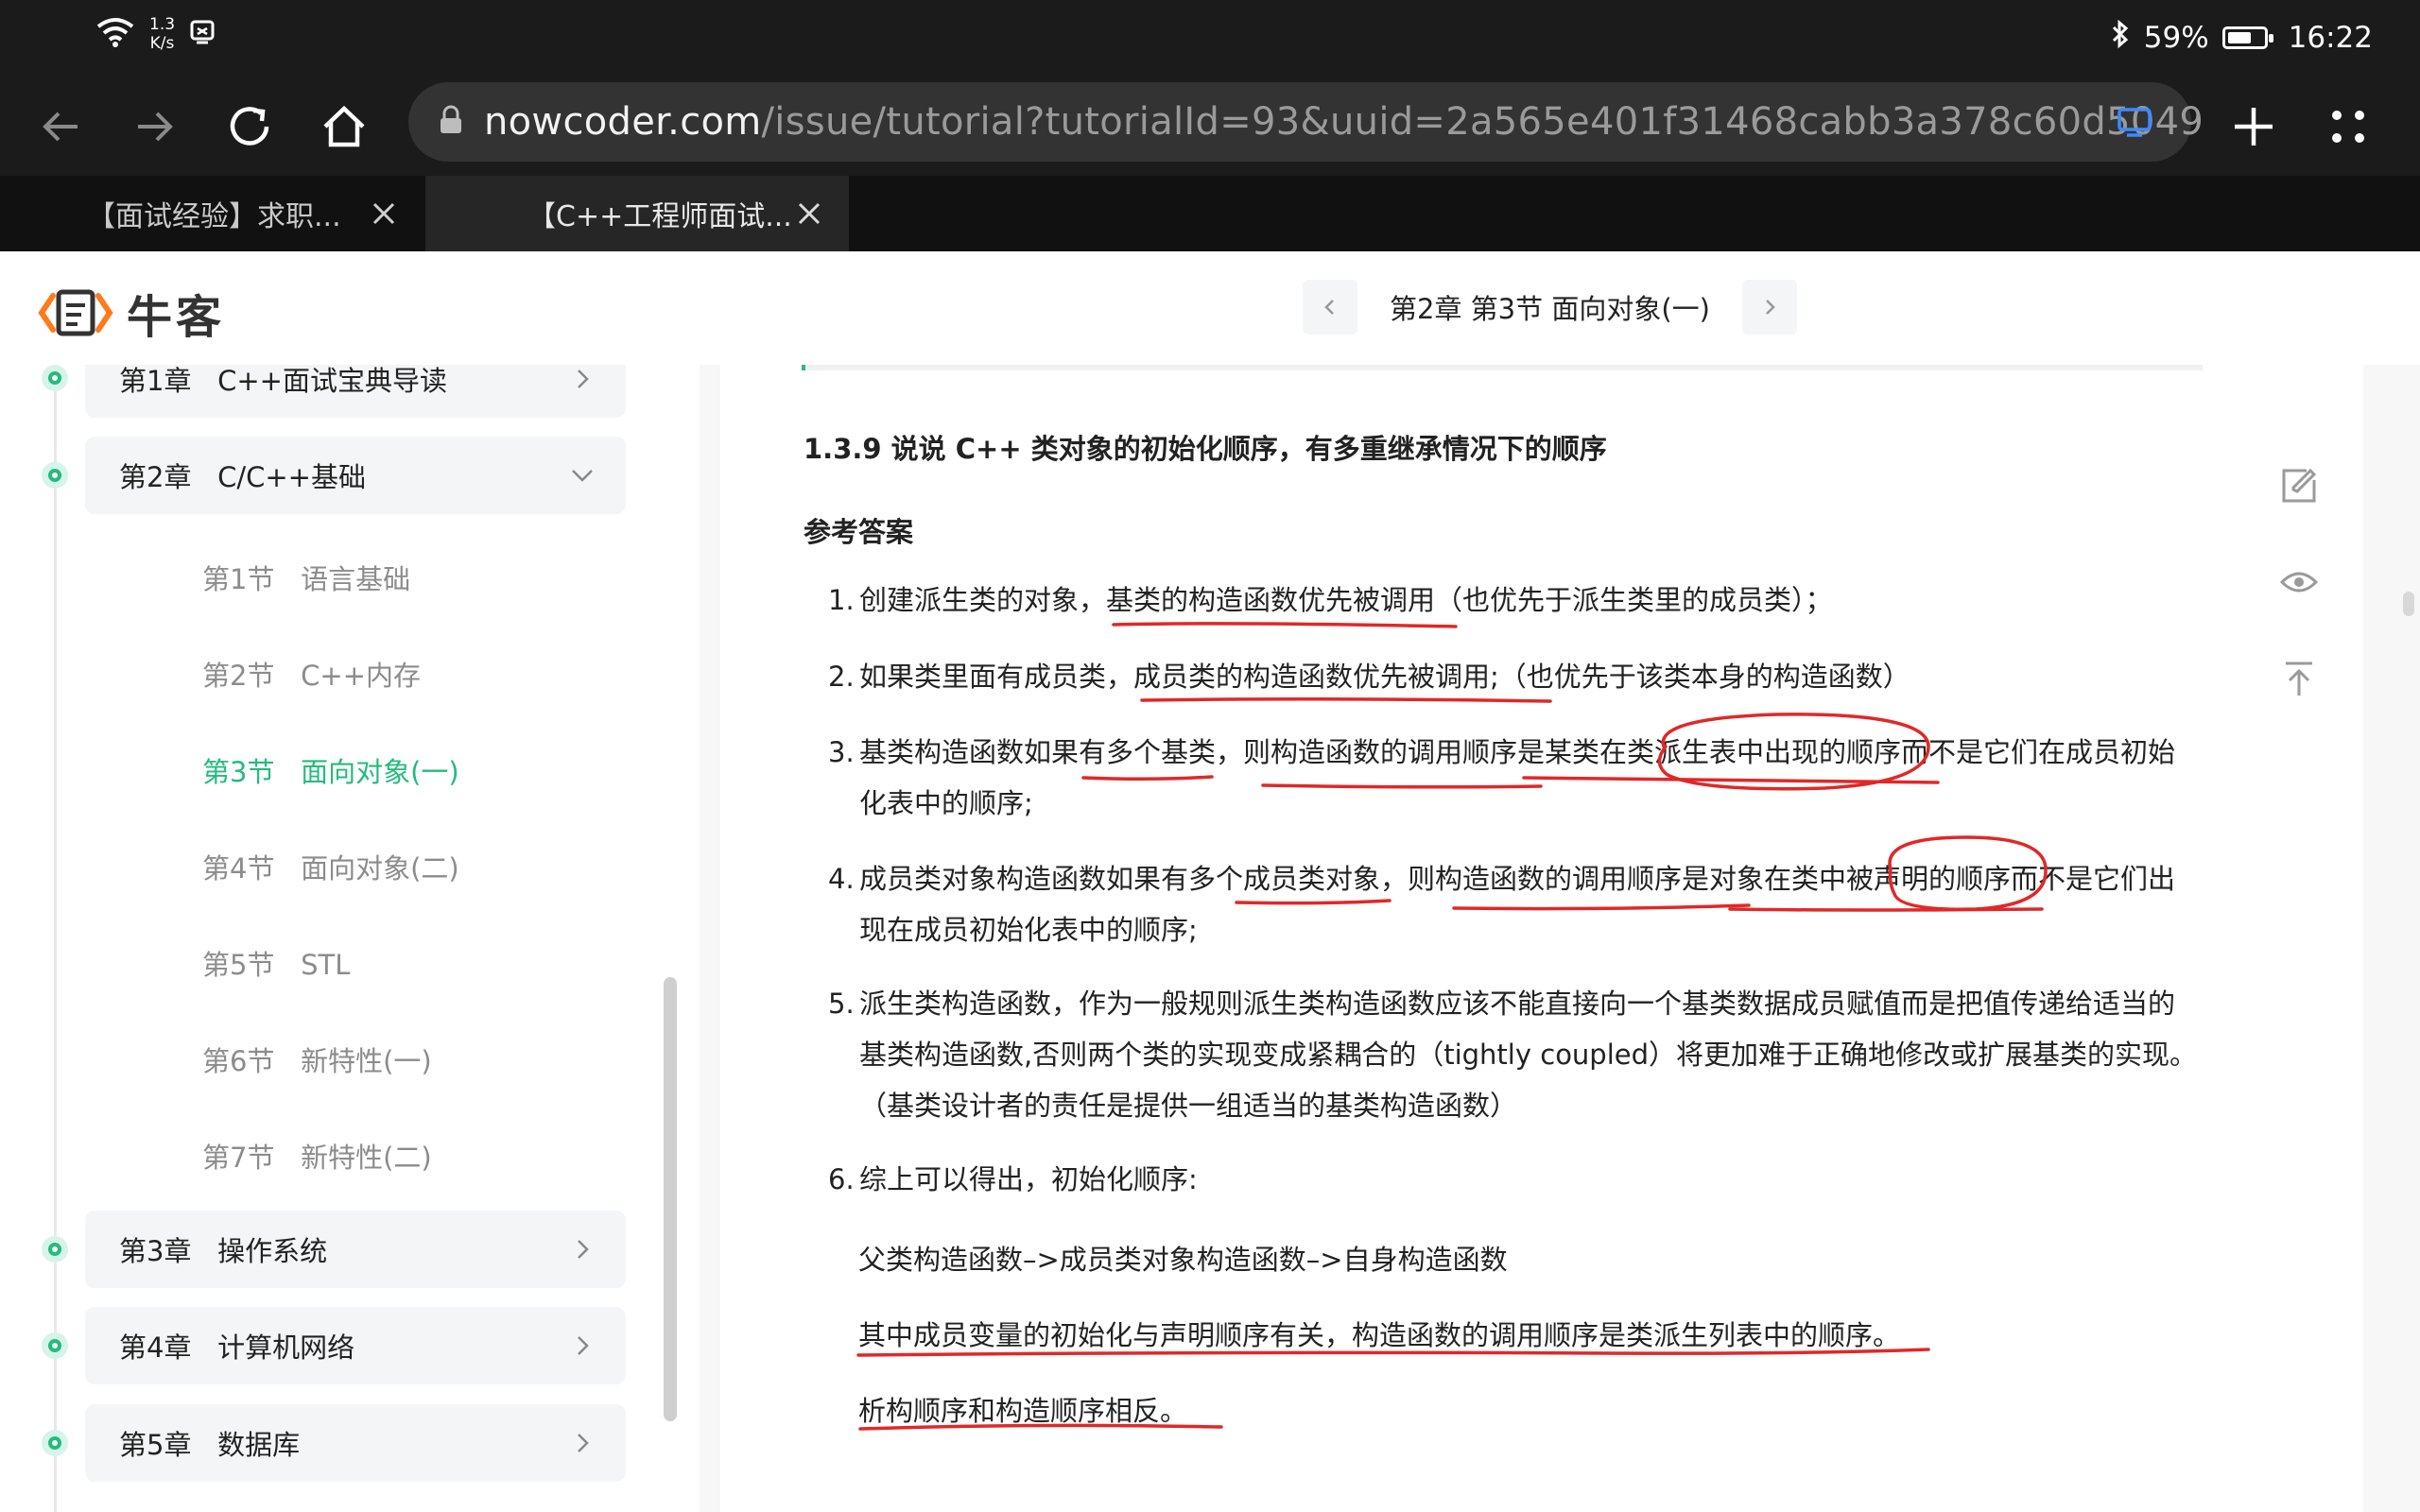  I want to click on sim-icon, so click(202, 34).